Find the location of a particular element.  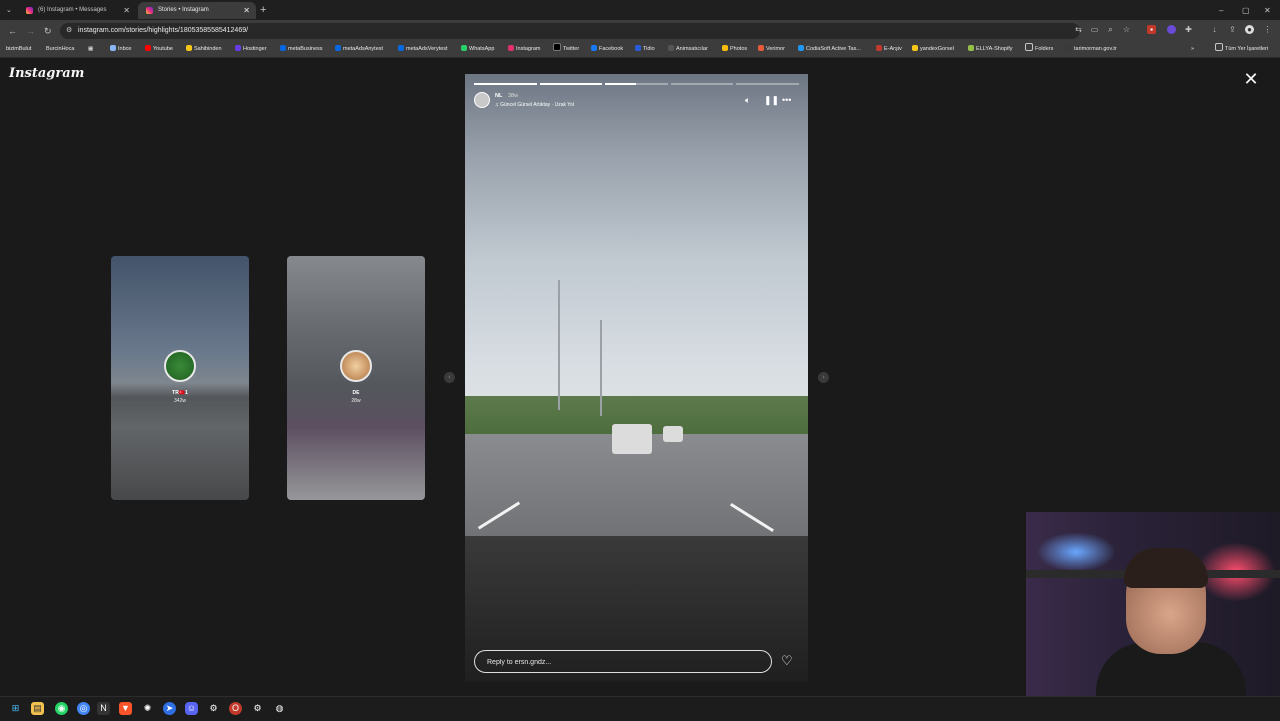

bookmark-item: tarimorman.gov.tr is located at coordinates (1091, 49).